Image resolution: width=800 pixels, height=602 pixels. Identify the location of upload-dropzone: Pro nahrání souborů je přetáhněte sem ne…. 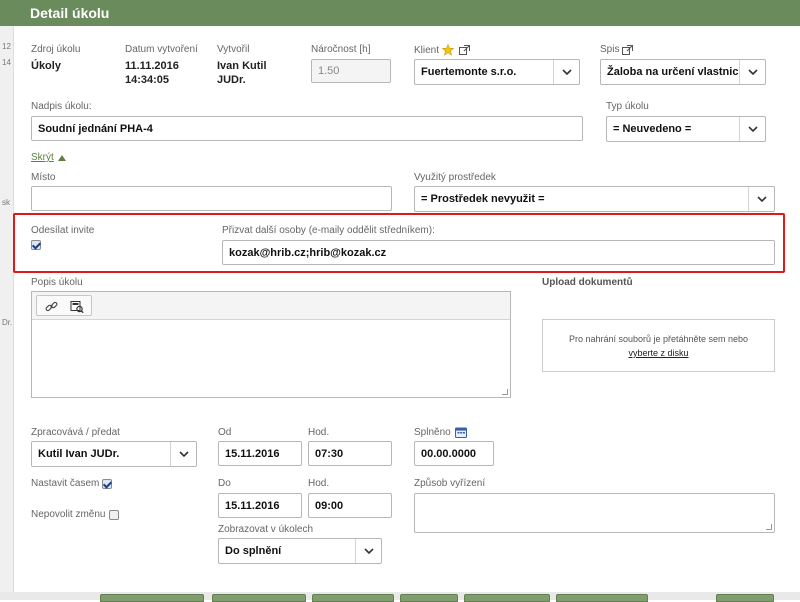
(658, 345).